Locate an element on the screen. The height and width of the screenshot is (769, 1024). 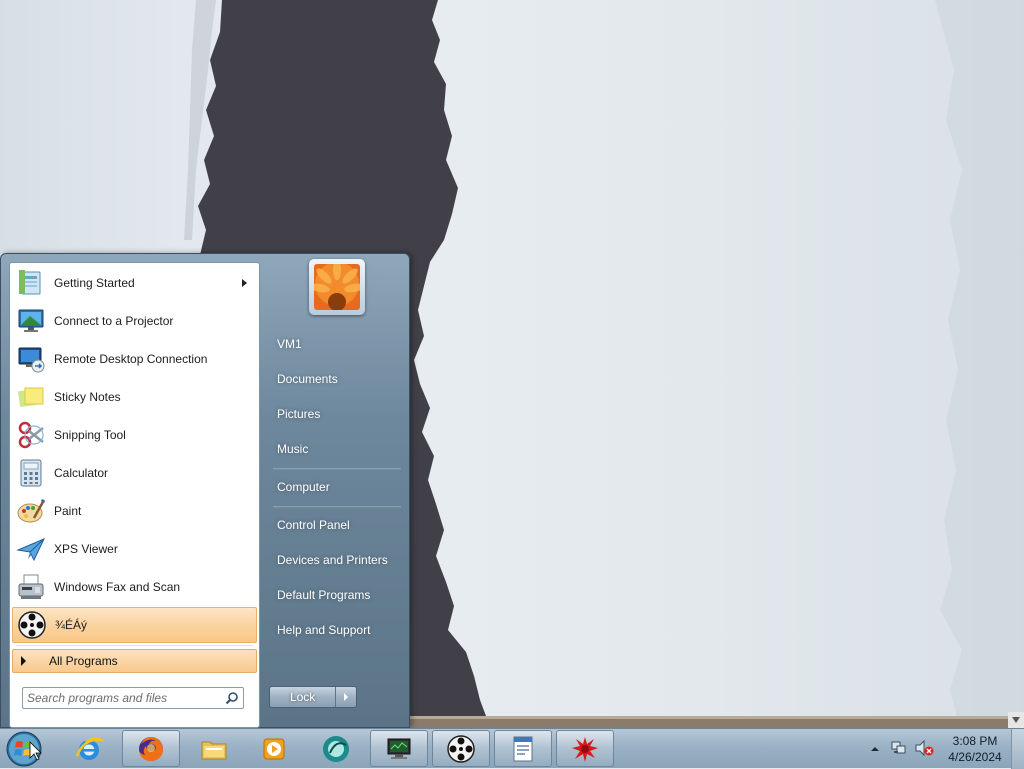
search-box is located at coordinates (133, 698).